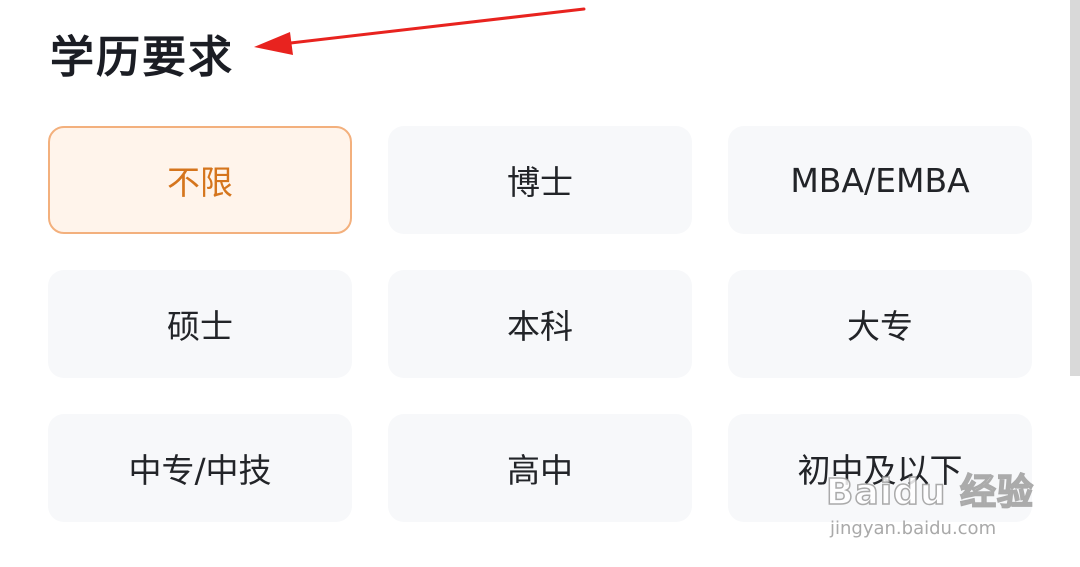 The image size is (1080, 567). I want to click on option-label: 博士, so click(540, 182).